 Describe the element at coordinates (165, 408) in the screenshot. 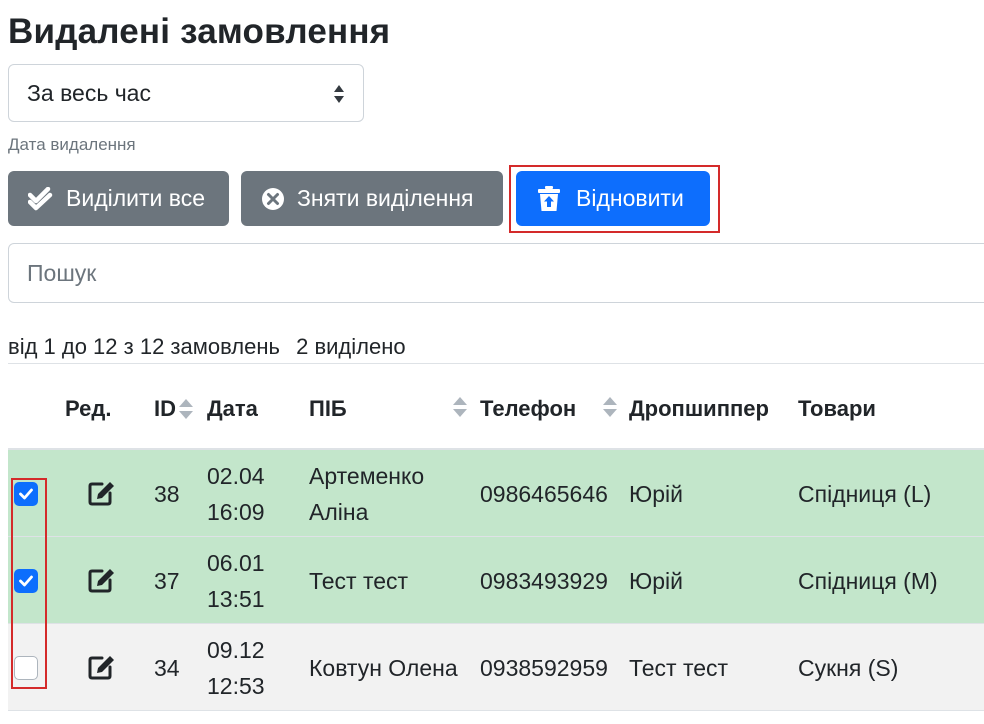

I see `header-id-label: ID` at that location.